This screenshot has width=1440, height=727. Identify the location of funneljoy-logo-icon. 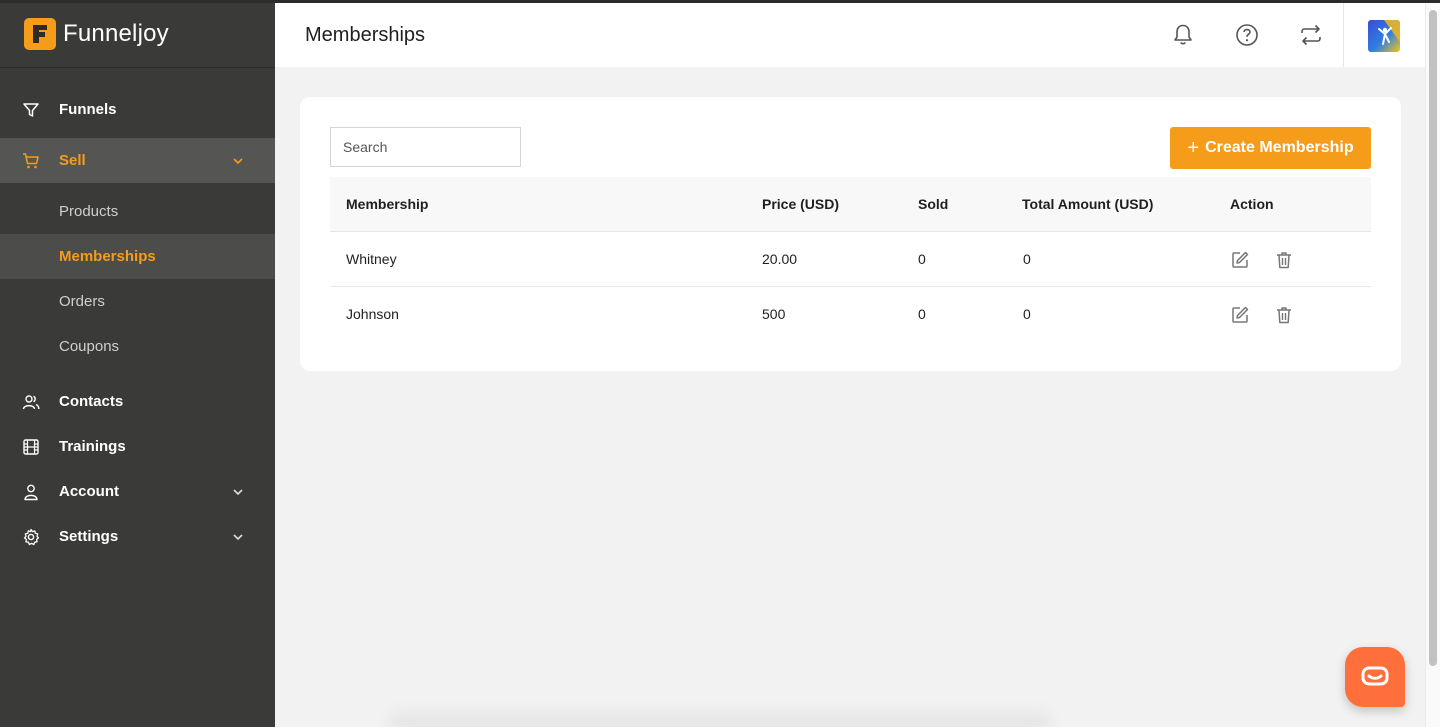
(40, 33).